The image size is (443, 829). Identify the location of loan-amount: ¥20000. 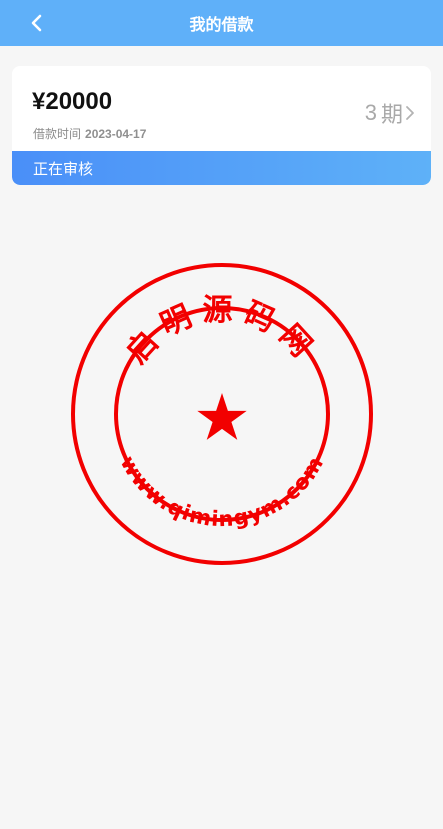
(72, 101).